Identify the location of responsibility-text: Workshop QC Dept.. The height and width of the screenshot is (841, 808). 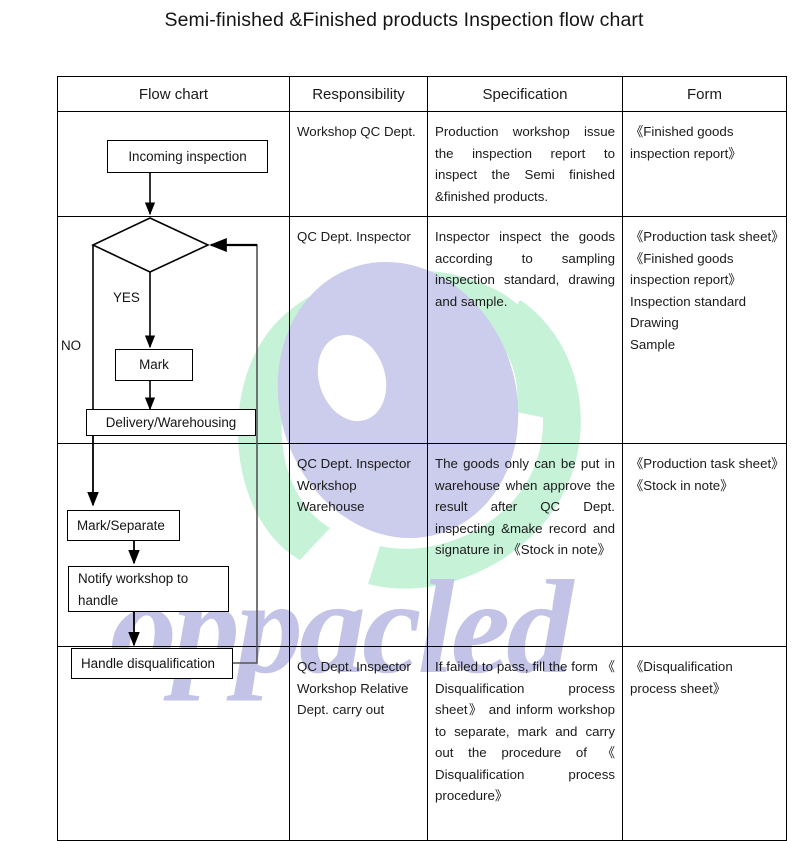
(356, 131).